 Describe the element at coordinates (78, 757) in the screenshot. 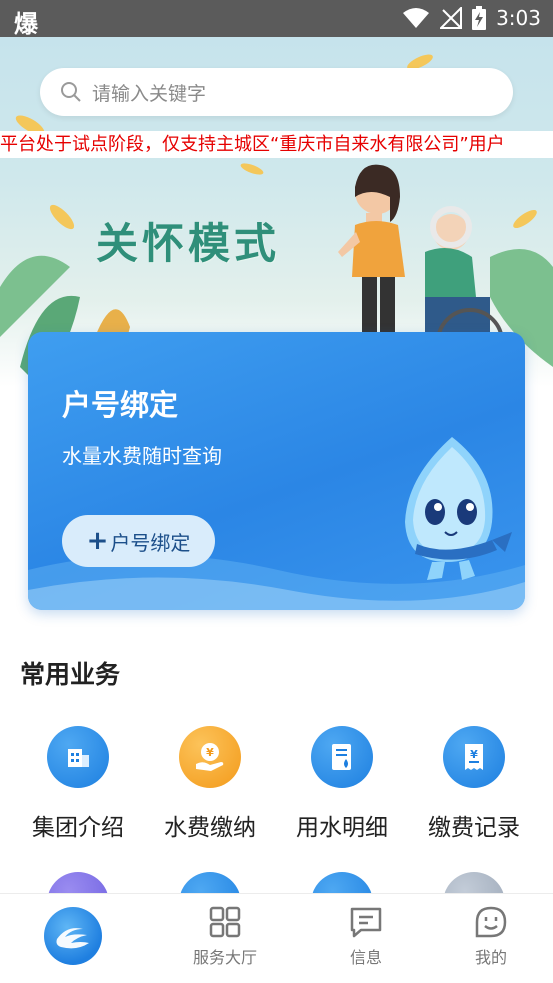

I see `building-icon` at that location.